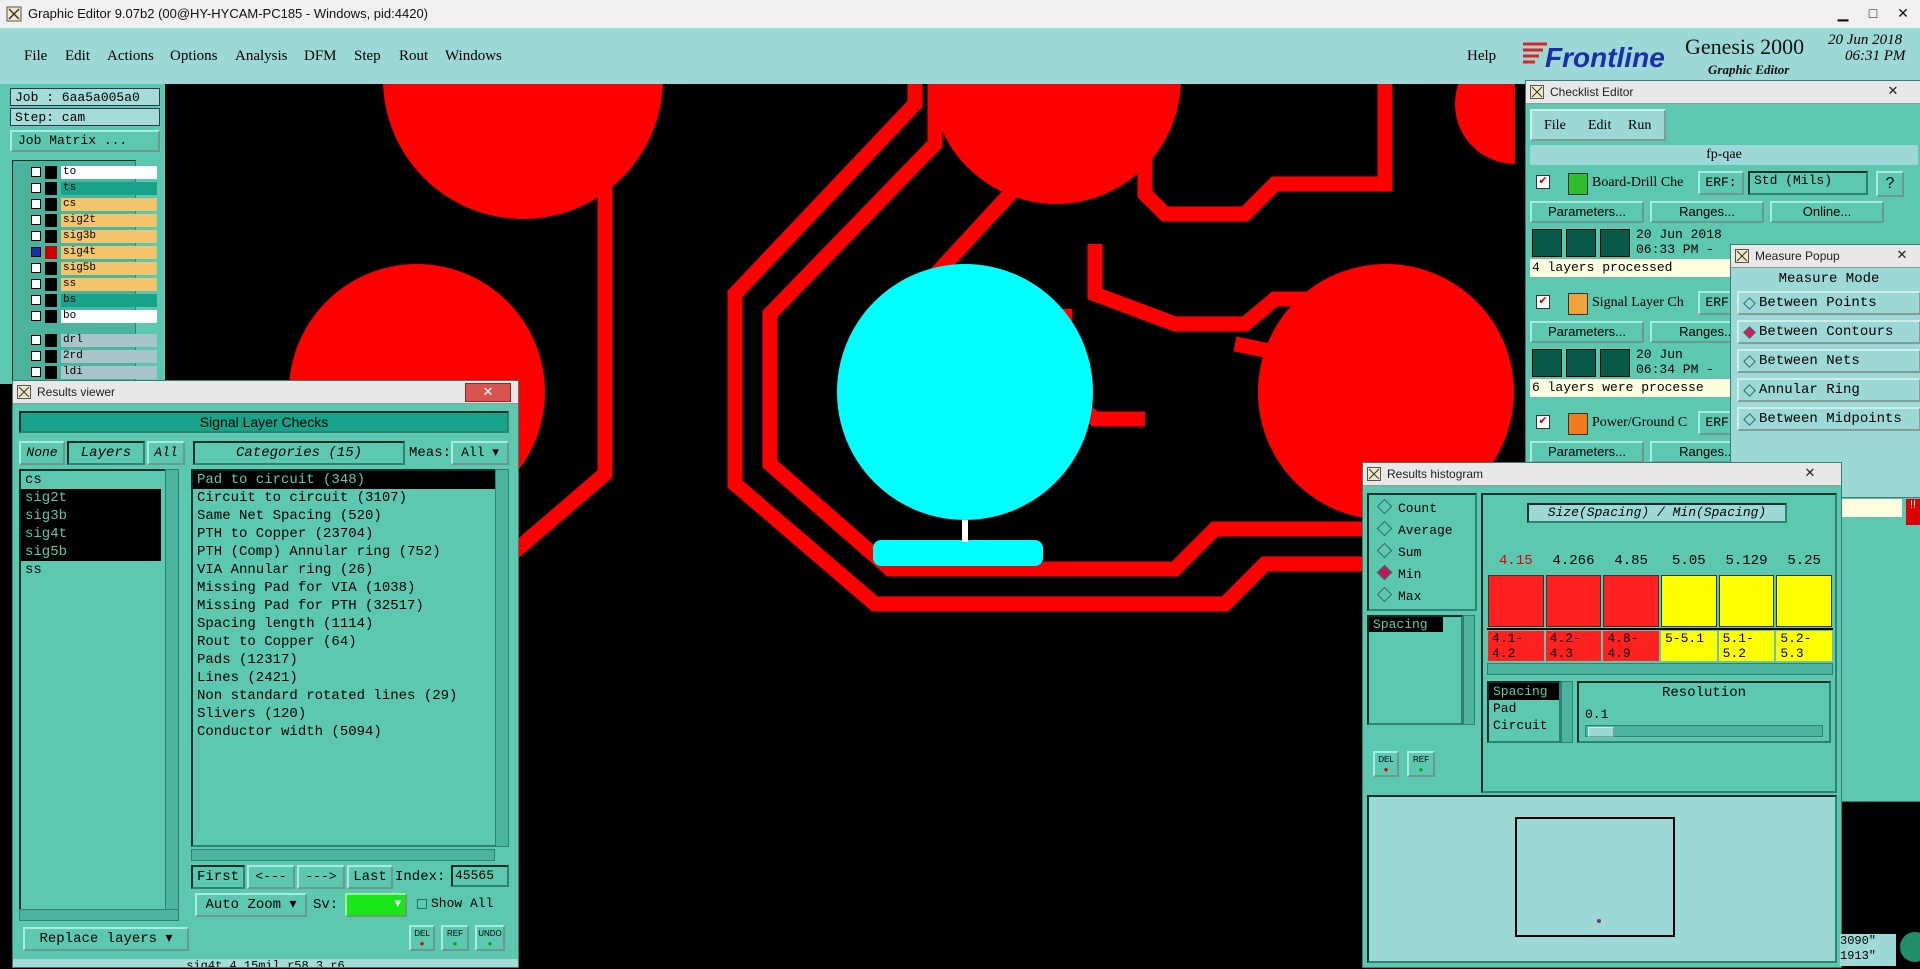 Image resolution: width=1920 pixels, height=969 pixels. Describe the element at coordinates (109, 220) in the screenshot. I see `layer-name: sig2t` at that location.